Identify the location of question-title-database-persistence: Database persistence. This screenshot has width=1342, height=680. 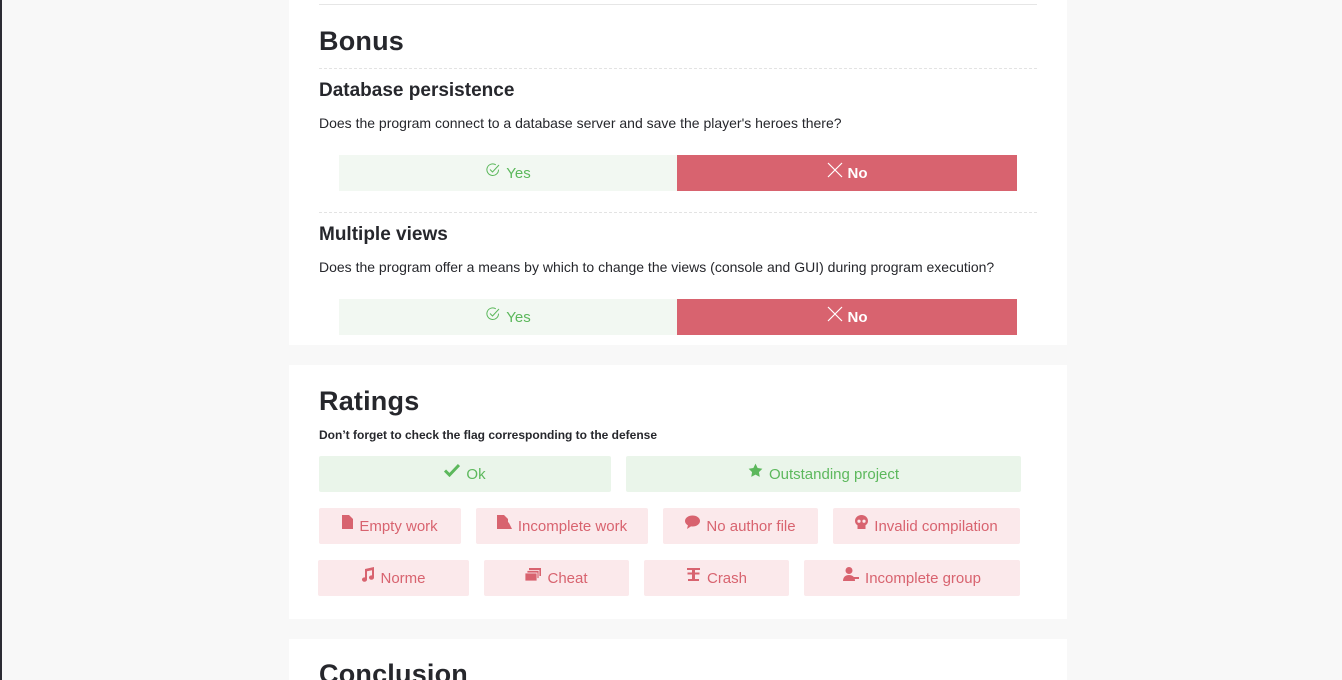
(417, 90).